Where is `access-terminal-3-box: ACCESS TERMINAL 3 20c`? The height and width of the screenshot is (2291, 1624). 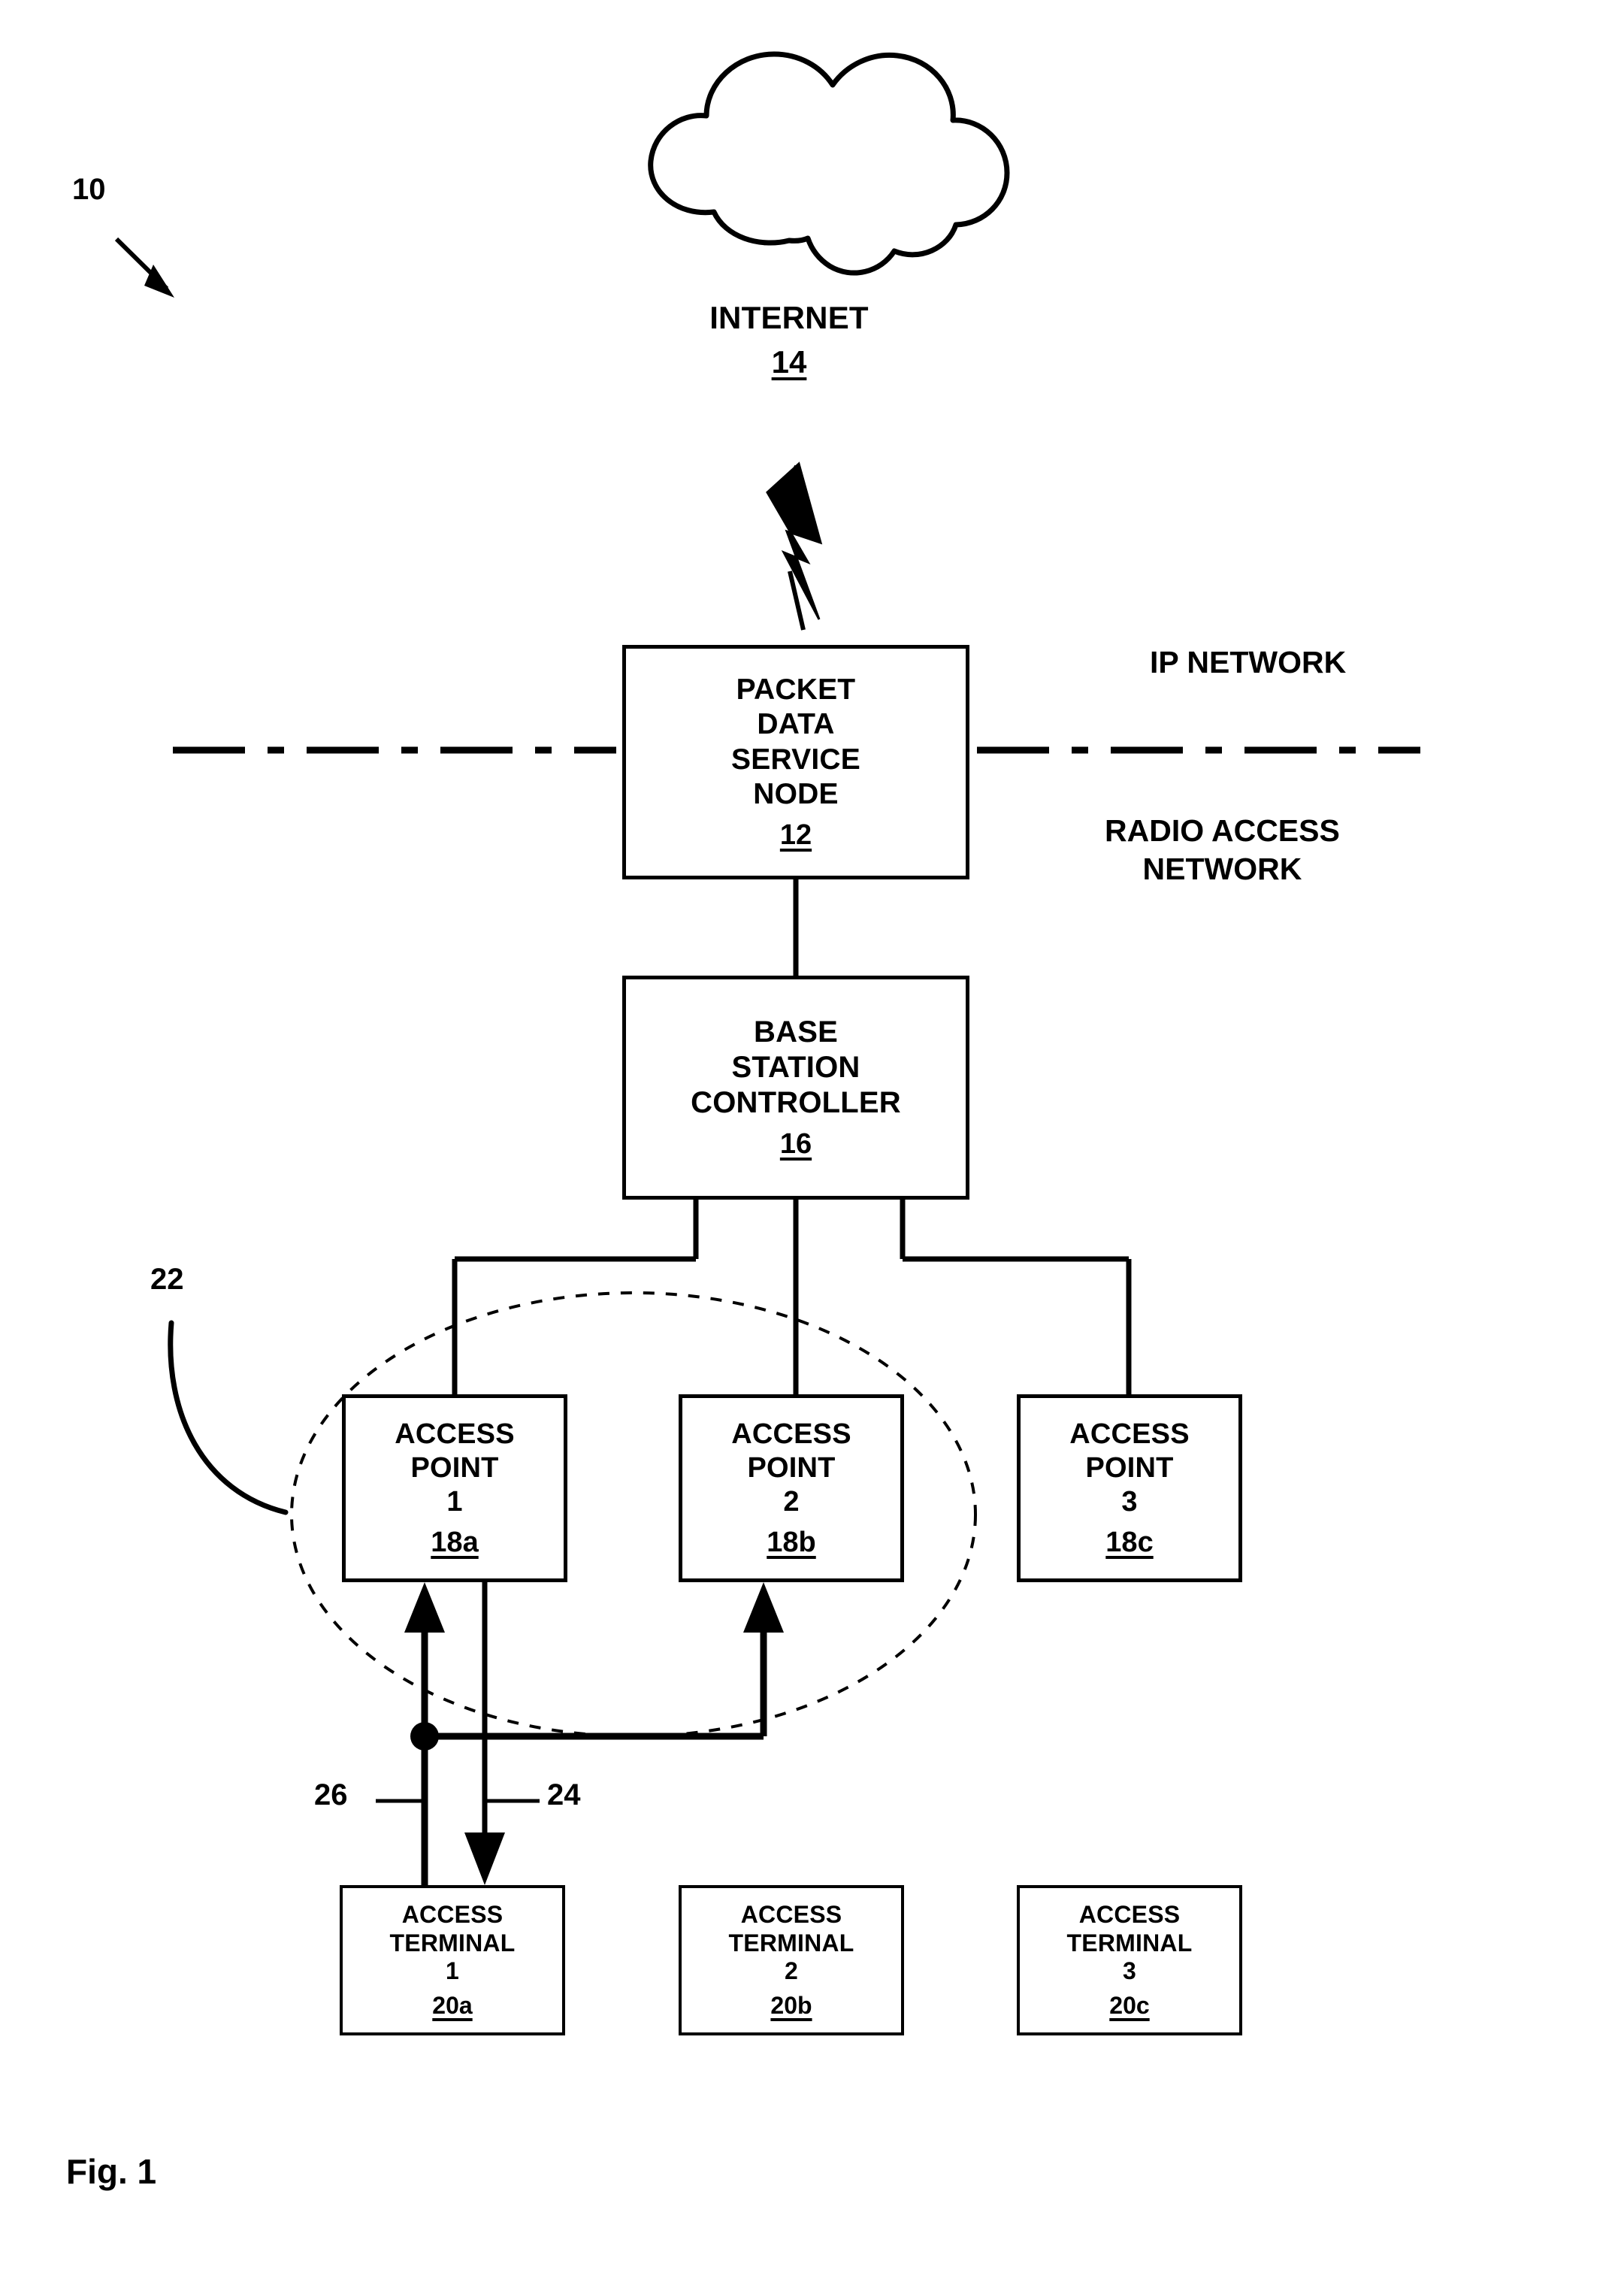 access-terminal-3-box: ACCESS TERMINAL 3 20c is located at coordinates (1129, 1960).